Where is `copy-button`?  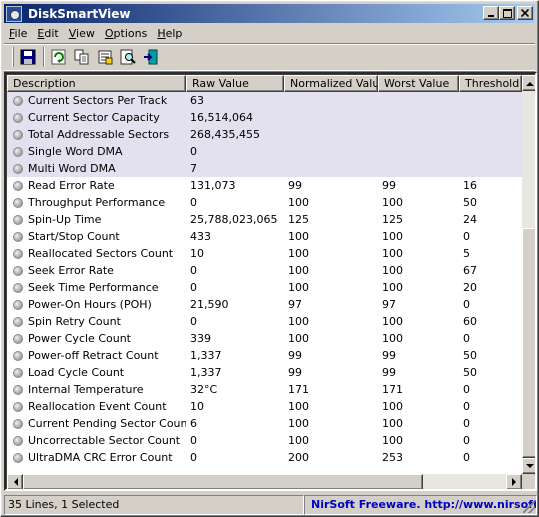 copy-button is located at coordinates (82, 57).